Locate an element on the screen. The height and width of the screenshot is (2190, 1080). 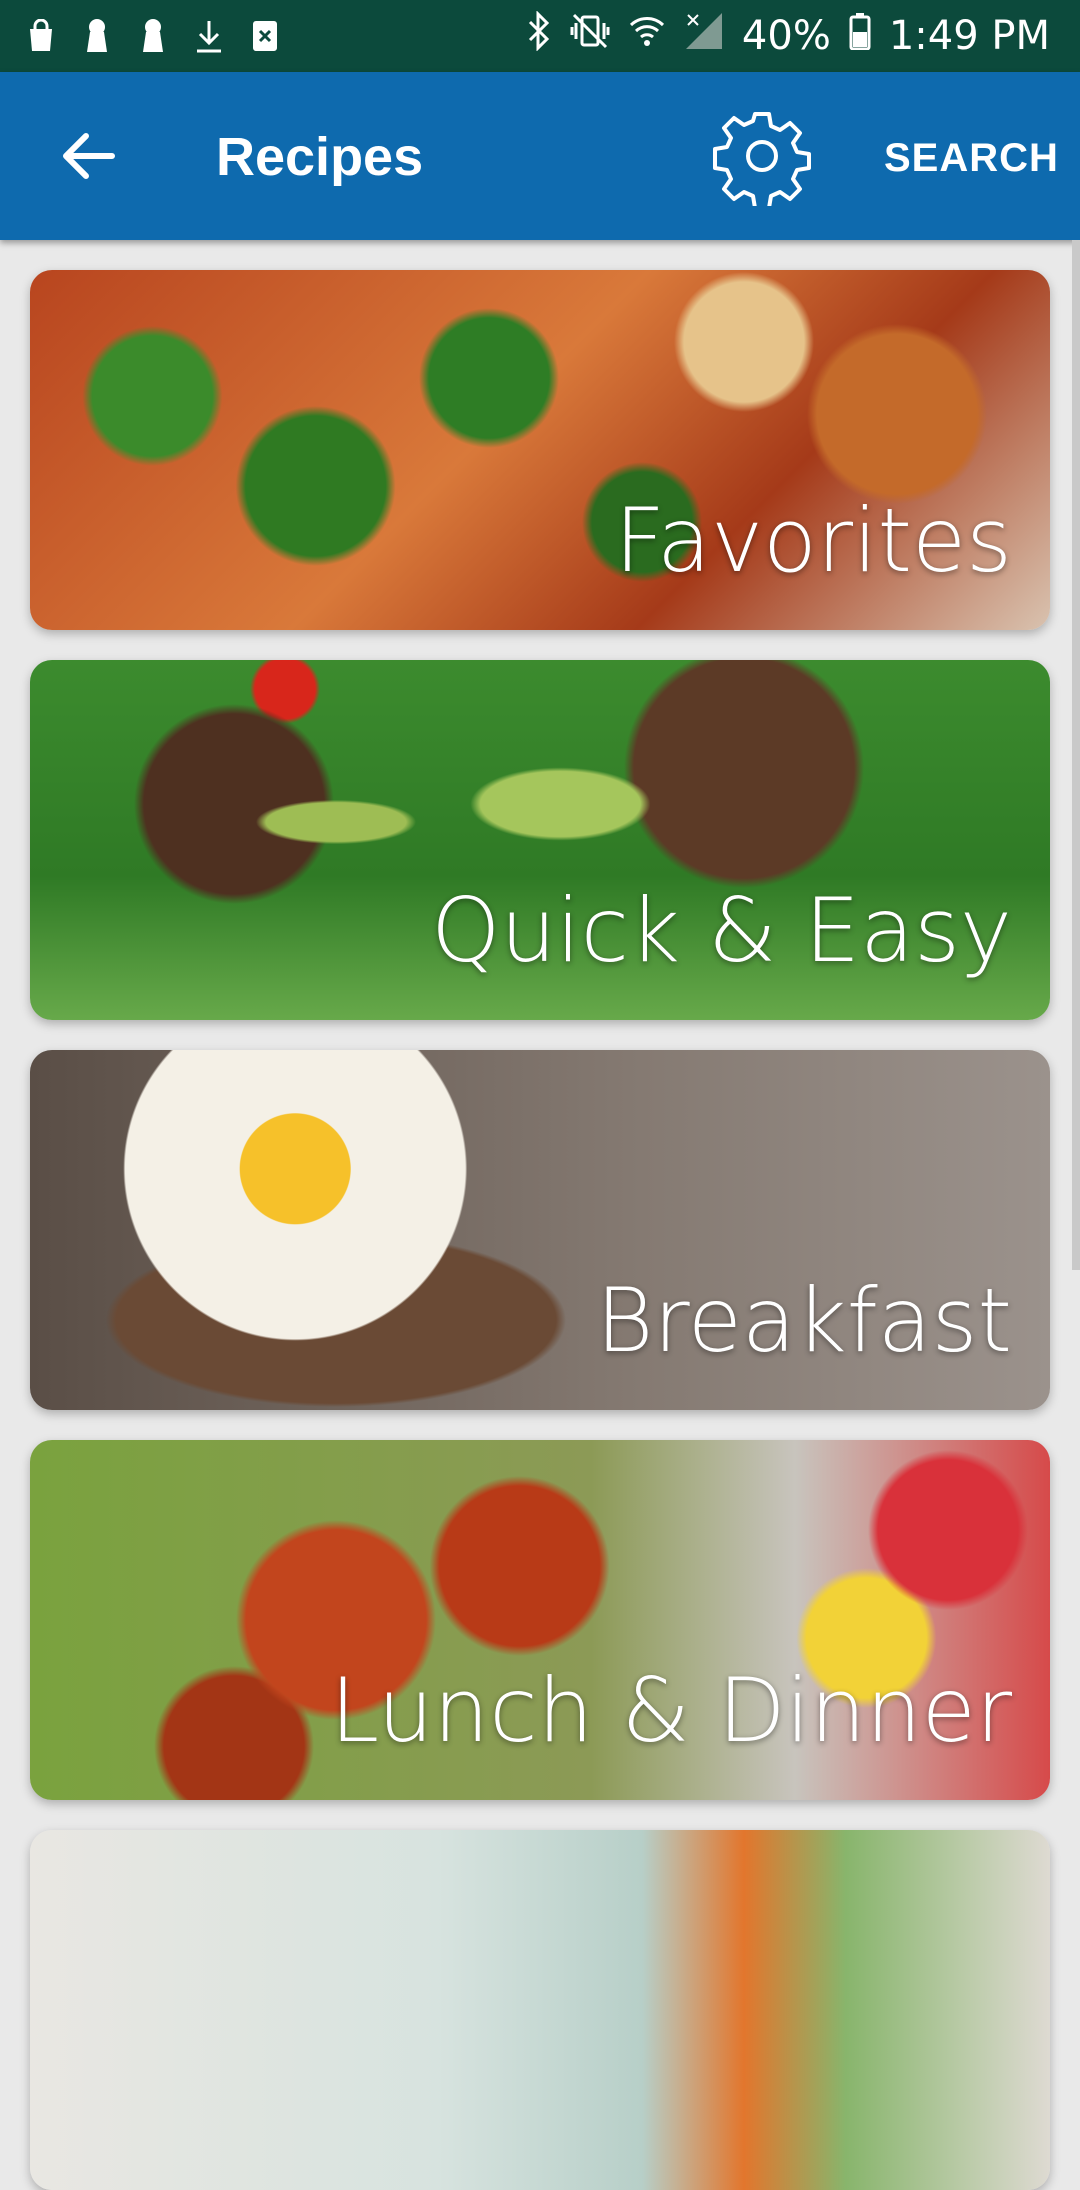
category-label: Favorites is located at coordinates (813, 540).